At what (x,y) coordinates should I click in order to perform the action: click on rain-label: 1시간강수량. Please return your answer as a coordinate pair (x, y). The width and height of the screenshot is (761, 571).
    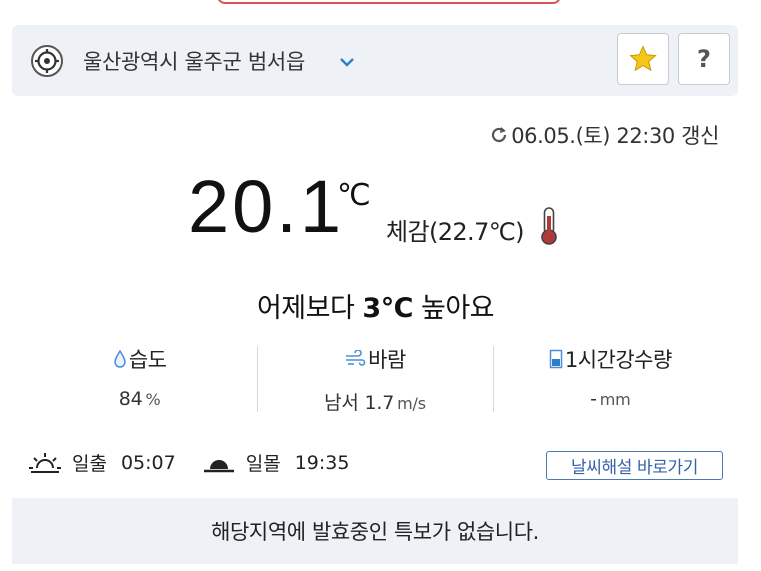
    Looking at the image, I should click on (618, 360).